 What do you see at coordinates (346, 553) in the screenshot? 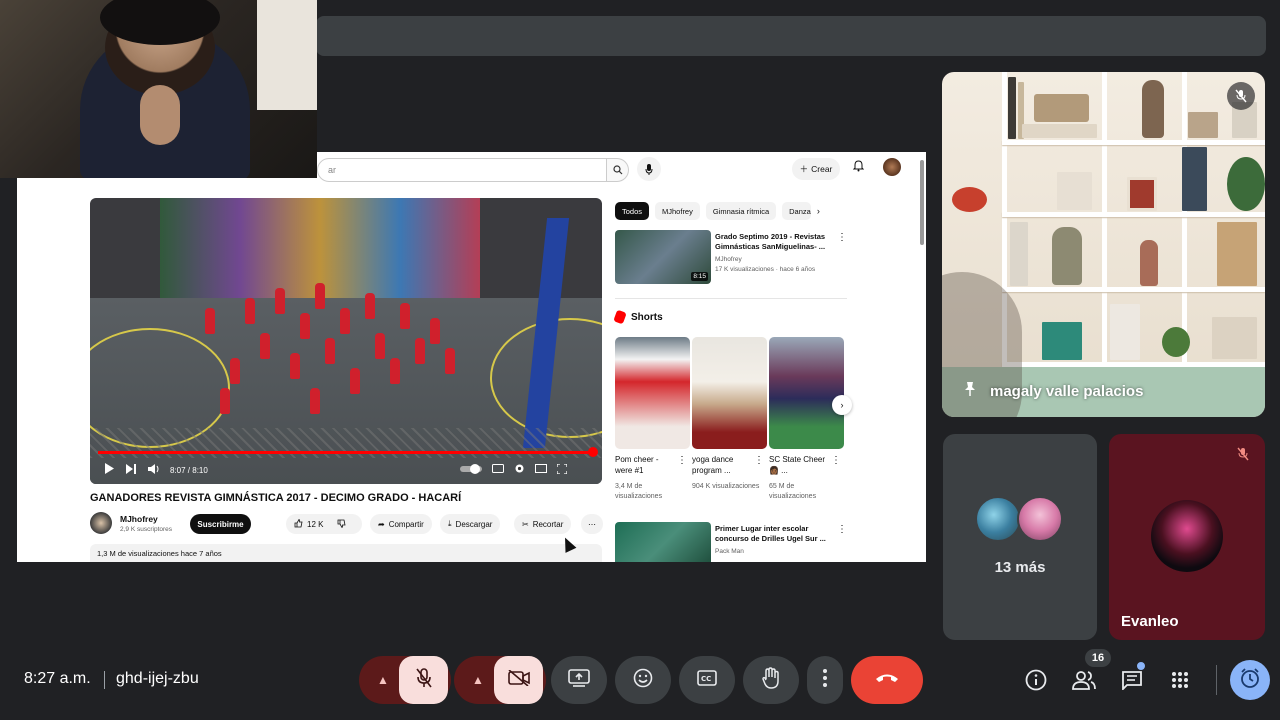
I see `description-box: 1,3 M de visualizaciones hace 7 años` at bounding box center [346, 553].